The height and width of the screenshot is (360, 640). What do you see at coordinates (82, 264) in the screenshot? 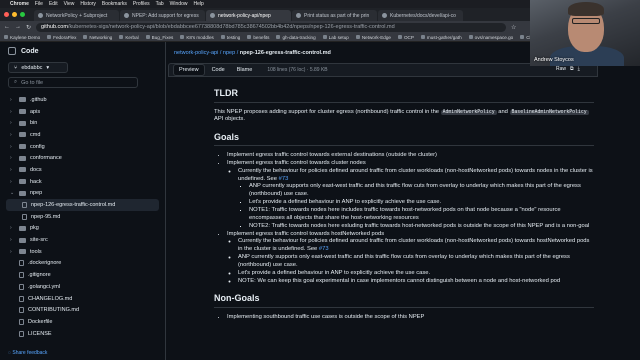
I see `tree-item-dockerignore: .dockerignore` at bounding box center [82, 264].